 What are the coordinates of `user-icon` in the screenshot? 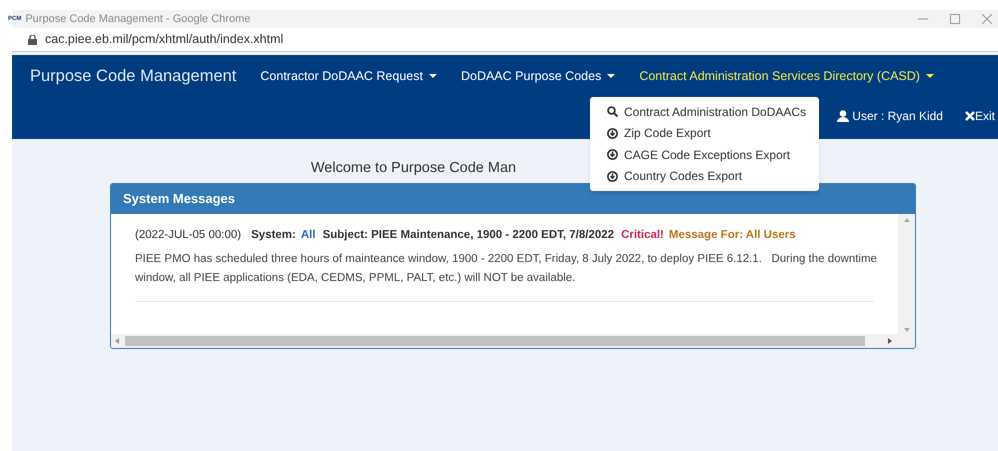 It's located at (843, 116).